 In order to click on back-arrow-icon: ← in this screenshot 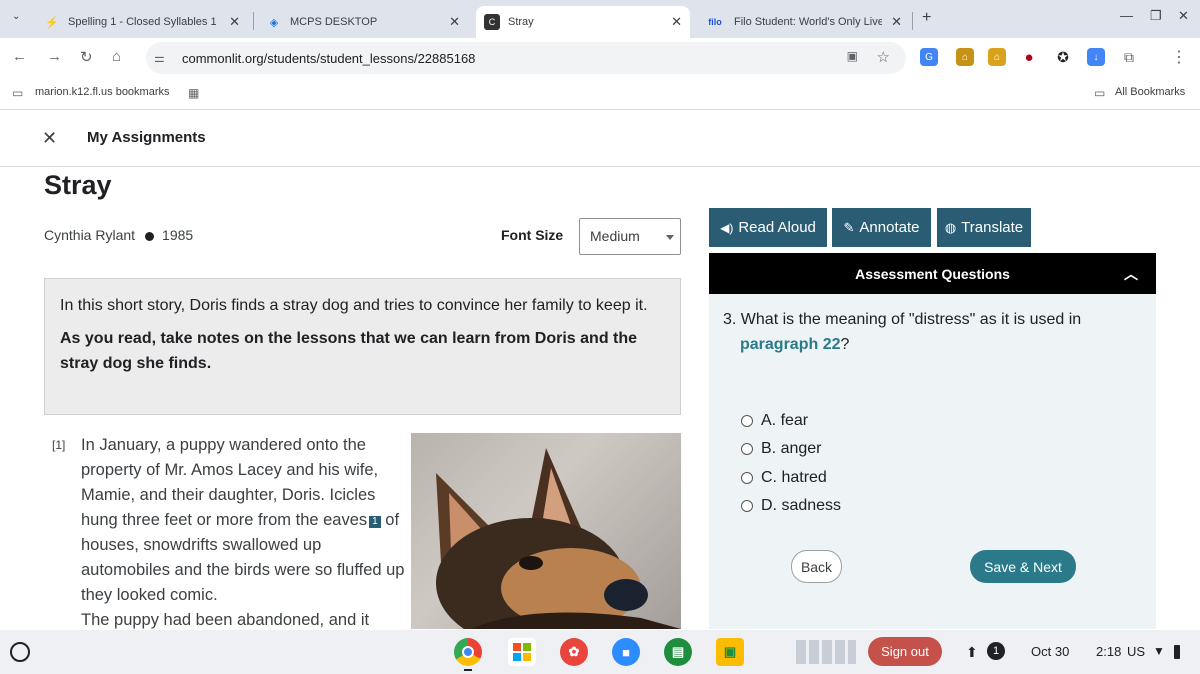, I will do `click(19, 56)`.